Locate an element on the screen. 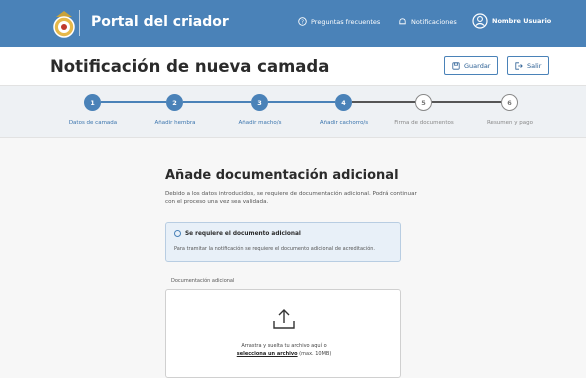  file-size-limit: (max. 10MB) is located at coordinates (314, 354).